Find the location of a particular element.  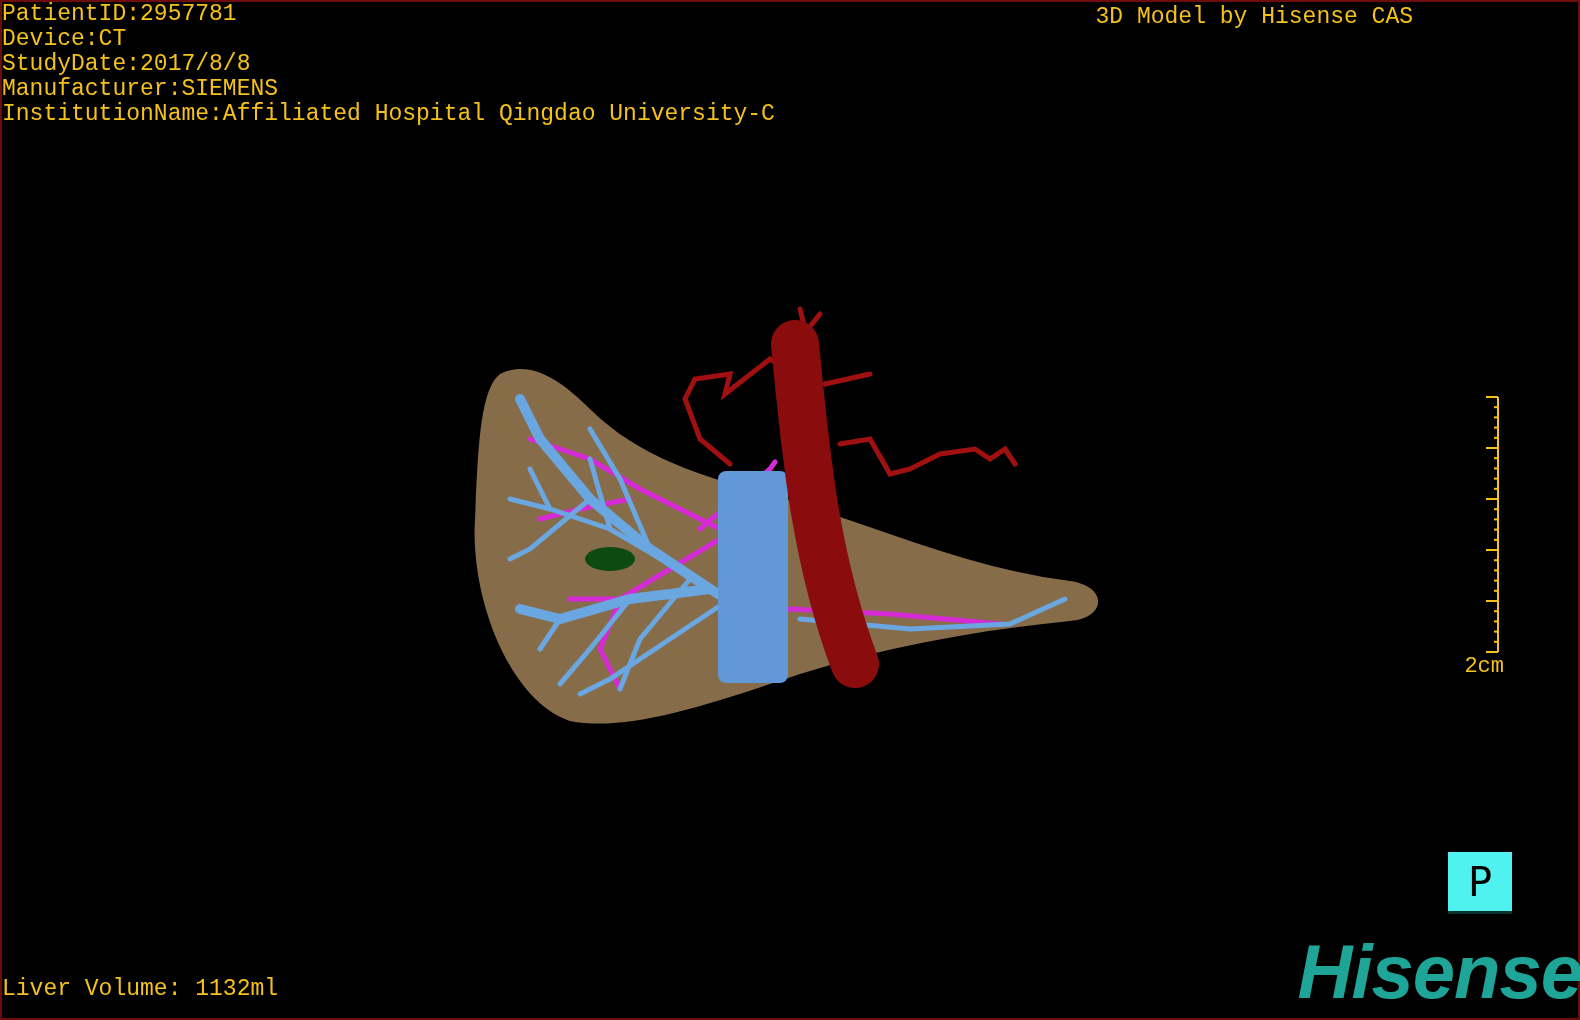

patient-info-text: InstitutionName:Affiliated Hospital Qingdao University-C is located at coordinates (388, 114).